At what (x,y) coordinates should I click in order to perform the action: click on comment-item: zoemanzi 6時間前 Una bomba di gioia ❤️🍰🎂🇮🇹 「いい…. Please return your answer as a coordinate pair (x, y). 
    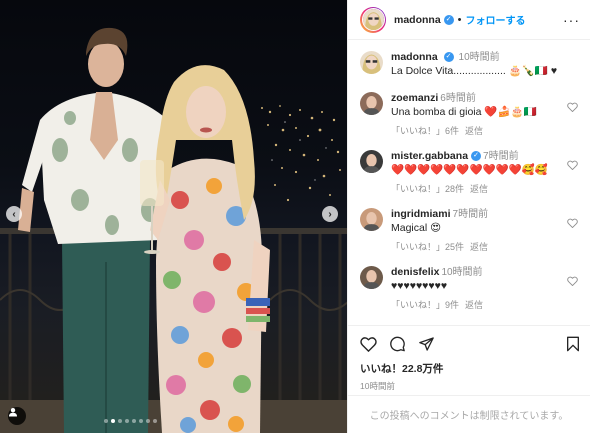
    Looking at the image, I should click on (470, 114).